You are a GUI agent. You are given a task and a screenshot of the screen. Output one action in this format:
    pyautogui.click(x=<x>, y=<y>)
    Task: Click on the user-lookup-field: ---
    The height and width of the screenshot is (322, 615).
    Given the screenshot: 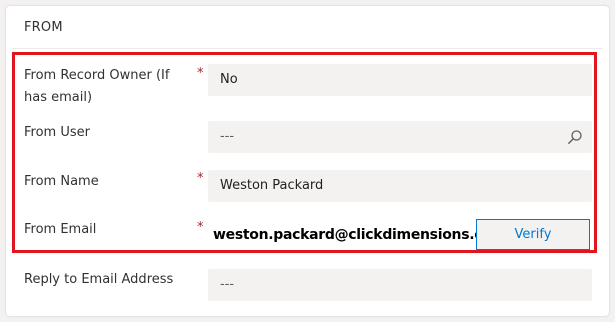 What is the action you would take?
    pyautogui.click(x=400, y=137)
    